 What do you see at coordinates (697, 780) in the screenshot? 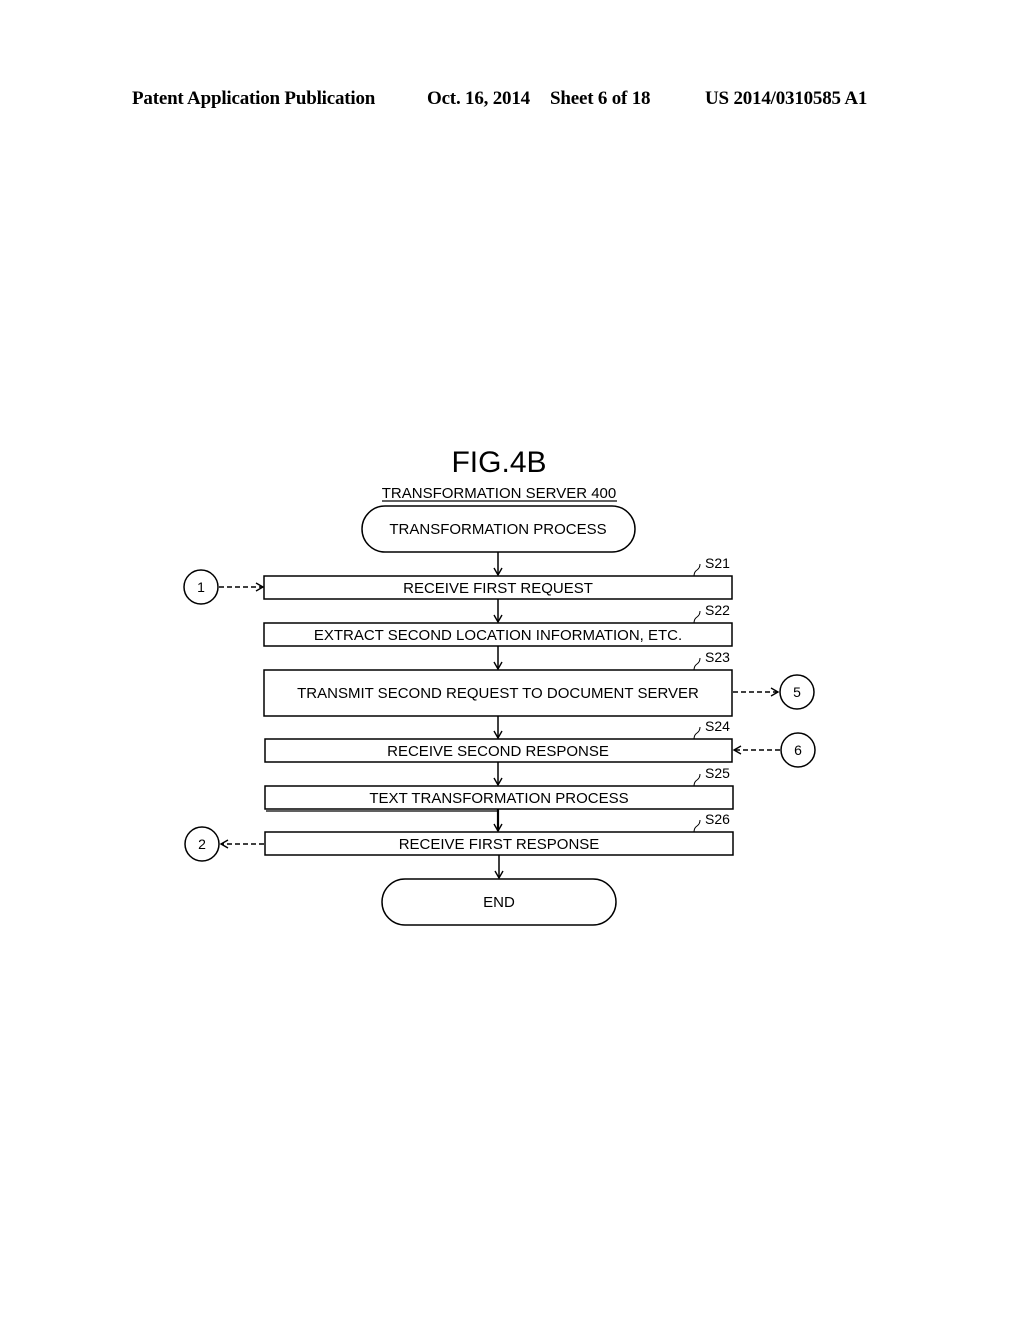
I see `step-leader-s25` at bounding box center [697, 780].